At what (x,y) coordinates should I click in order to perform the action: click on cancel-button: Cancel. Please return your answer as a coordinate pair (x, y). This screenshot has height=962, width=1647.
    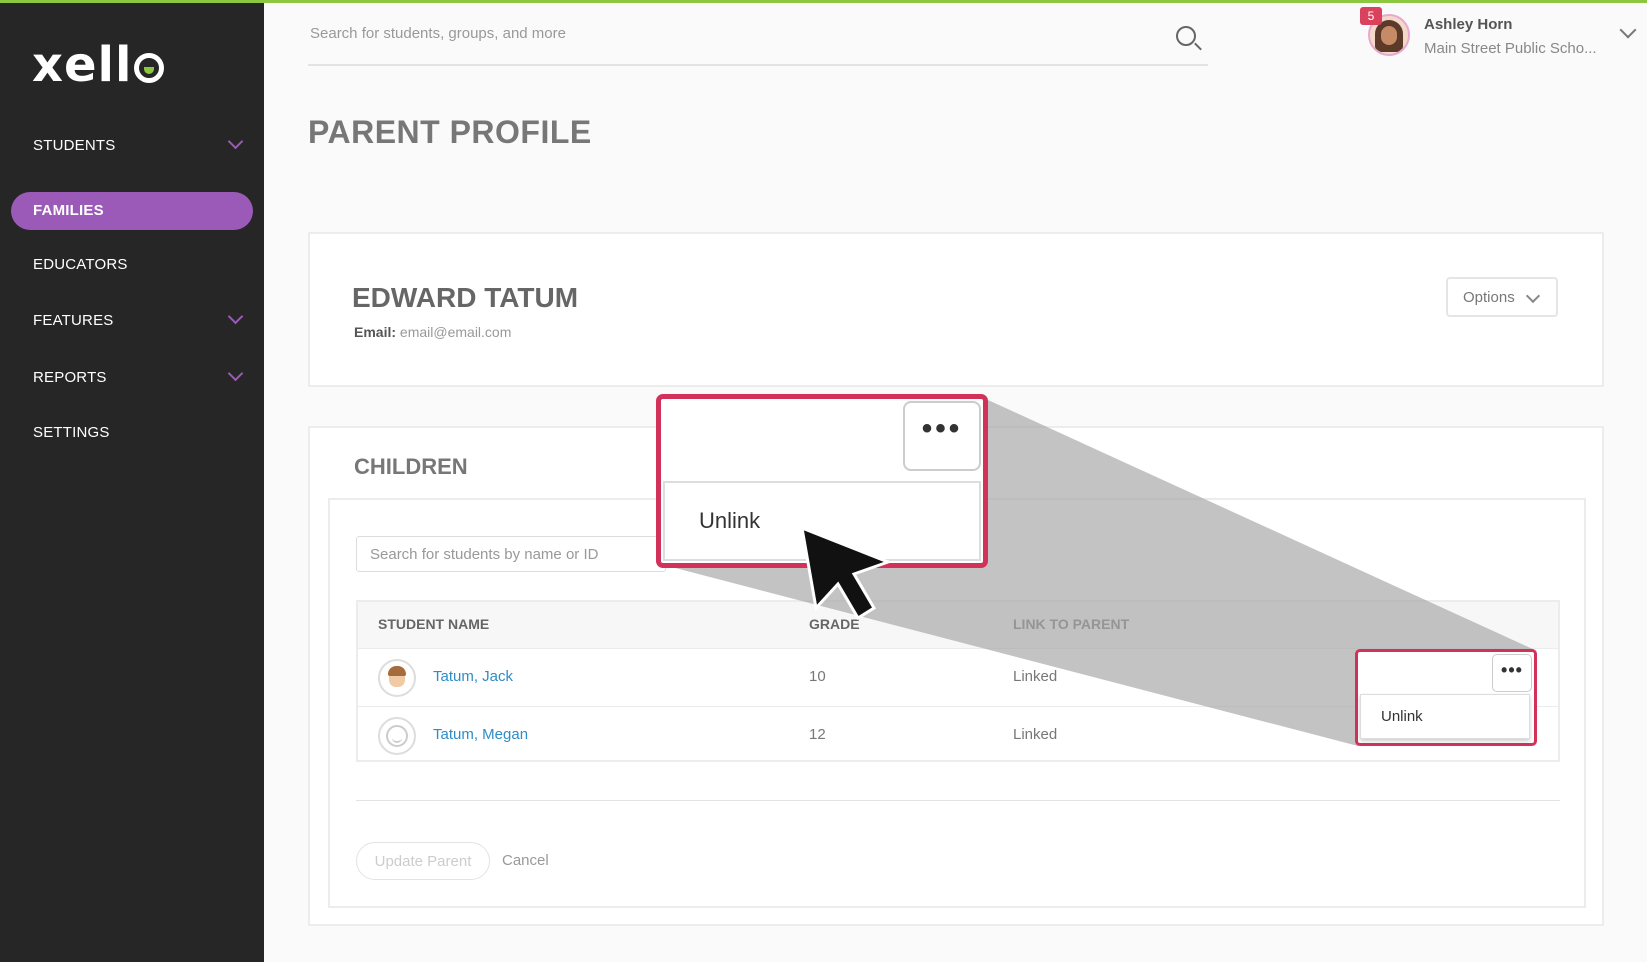
    Looking at the image, I should click on (525, 860).